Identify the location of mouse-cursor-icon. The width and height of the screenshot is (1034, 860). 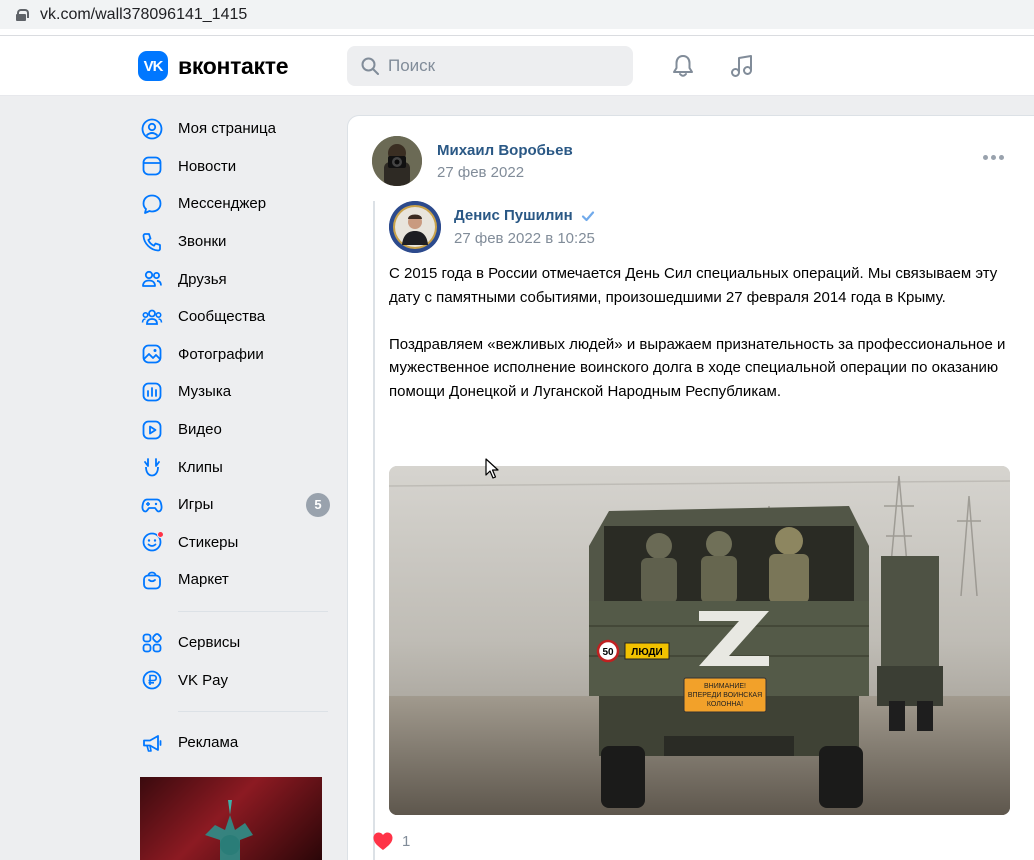
(492, 468).